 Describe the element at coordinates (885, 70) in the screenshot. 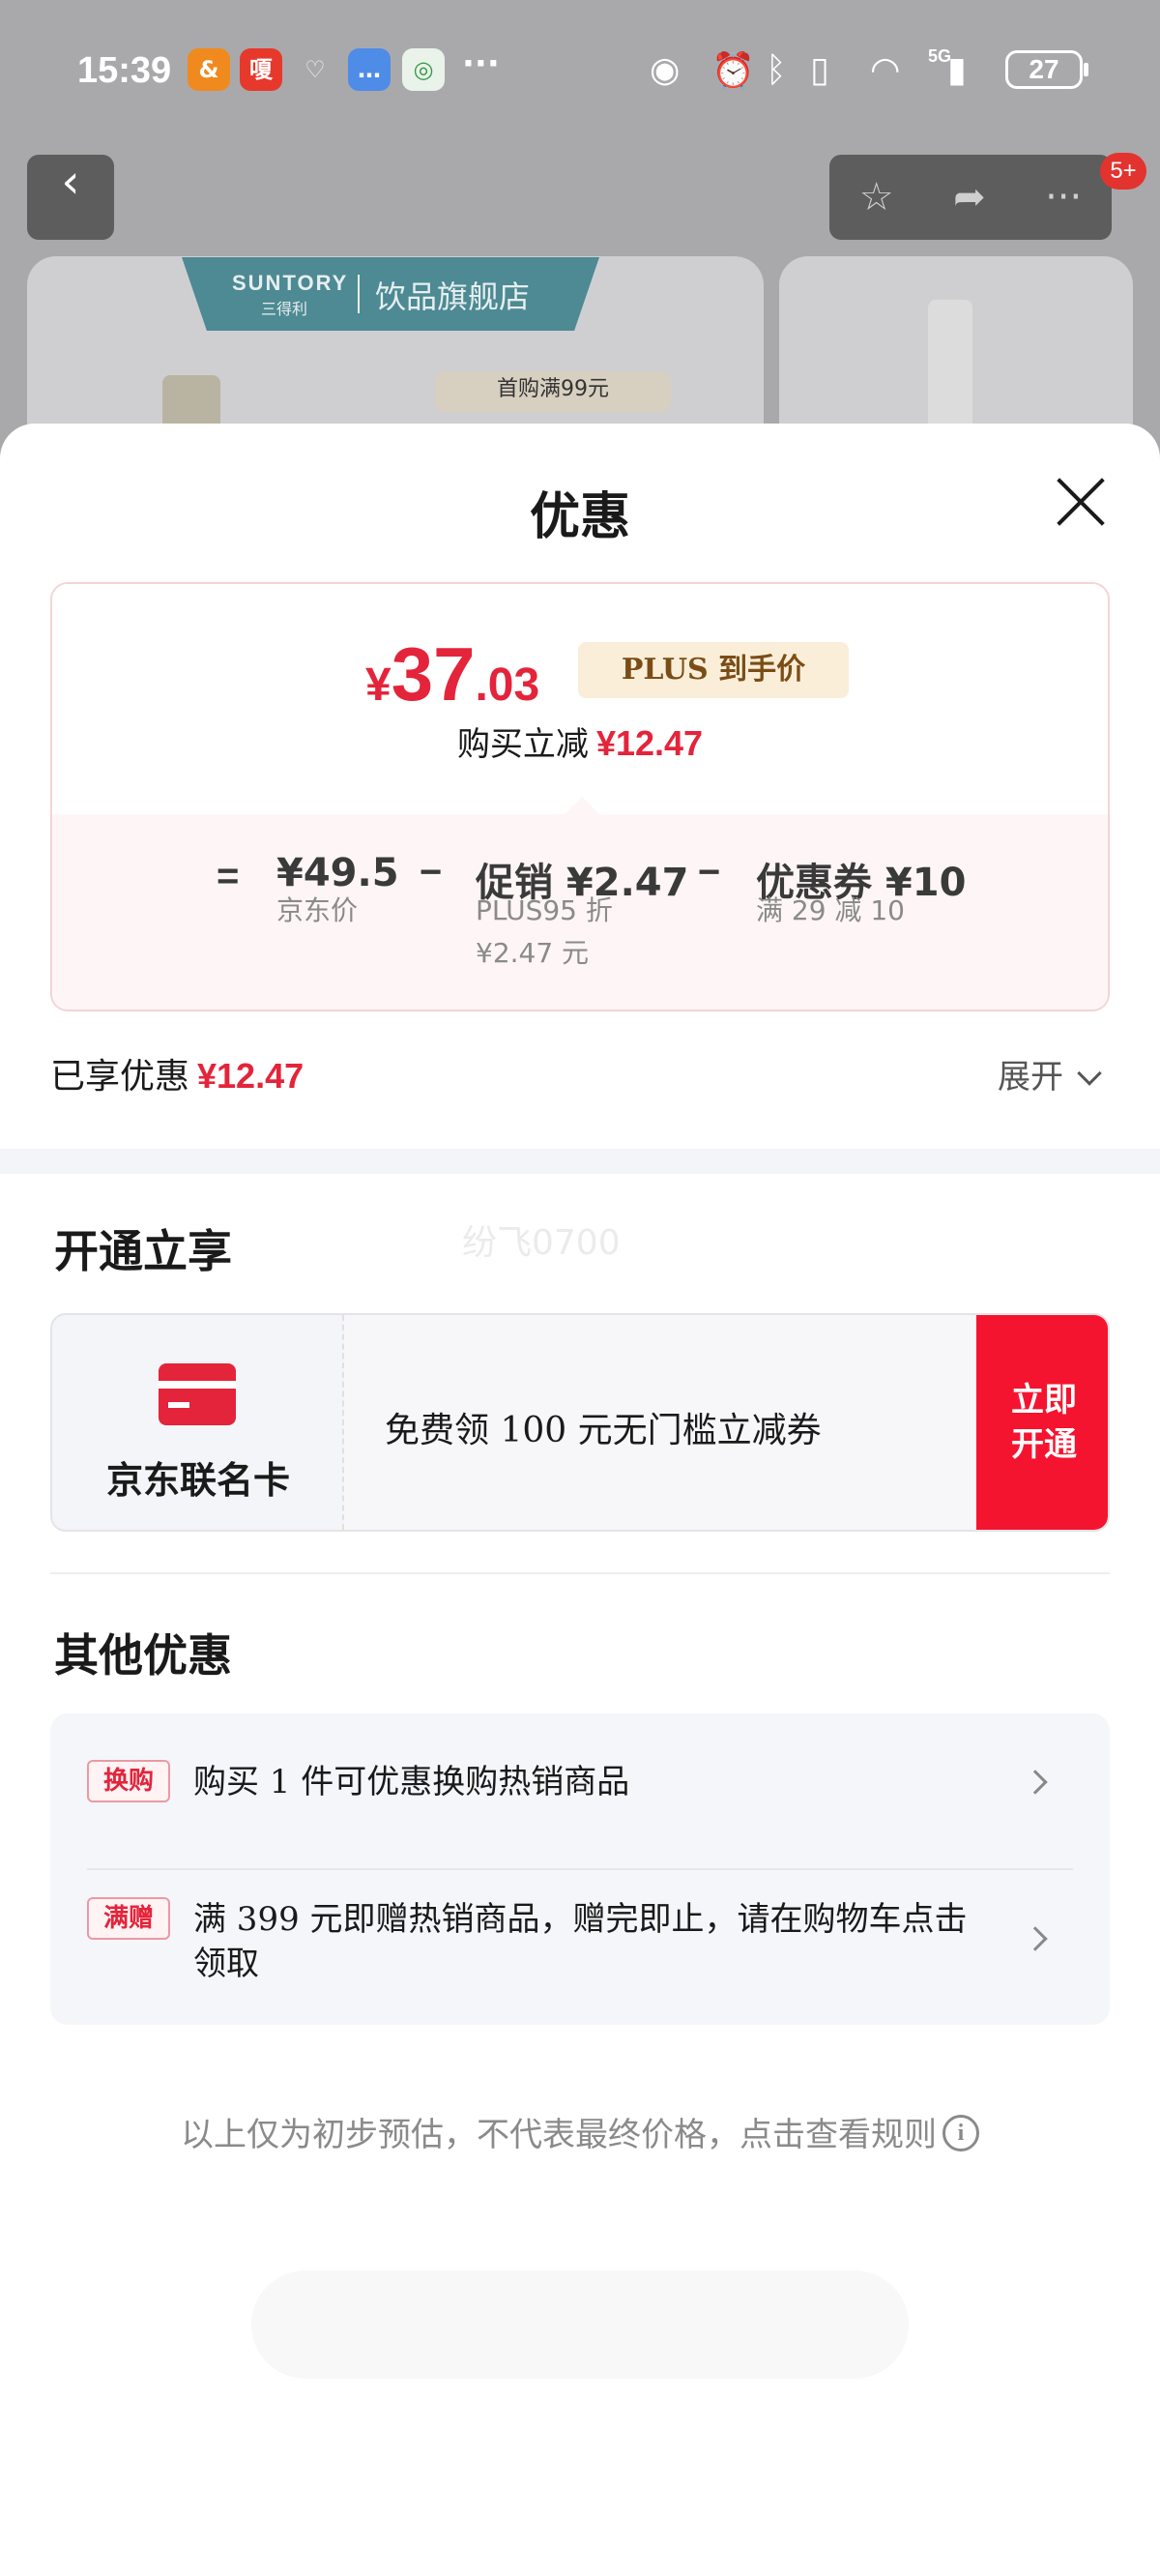

I see `wifi-icon: ◠` at that location.